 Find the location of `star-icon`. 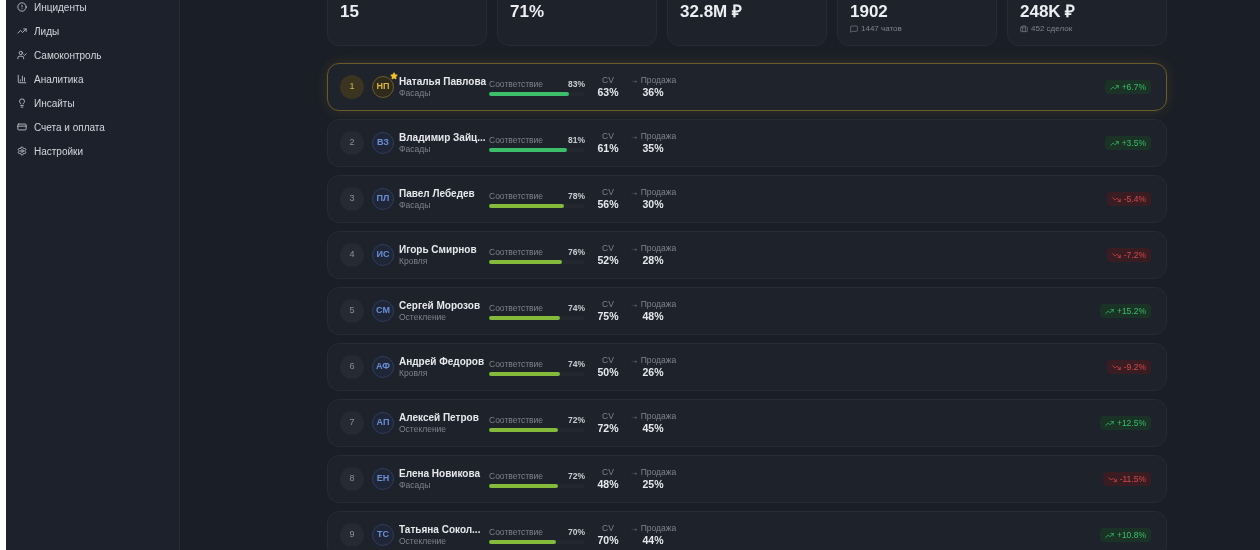

star-icon is located at coordinates (394, 76).